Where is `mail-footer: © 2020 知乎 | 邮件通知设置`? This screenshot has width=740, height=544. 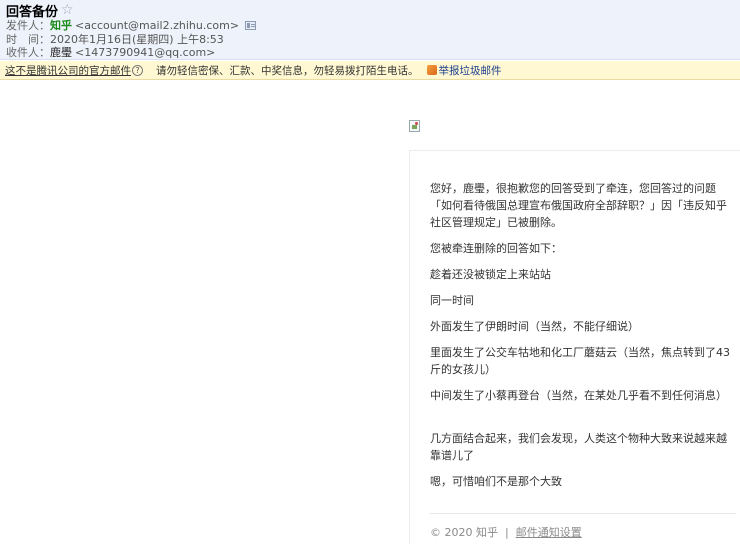 mail-footer: © 2020 知乎 | 邮件通知设置 is located at coordinates (506, 532).